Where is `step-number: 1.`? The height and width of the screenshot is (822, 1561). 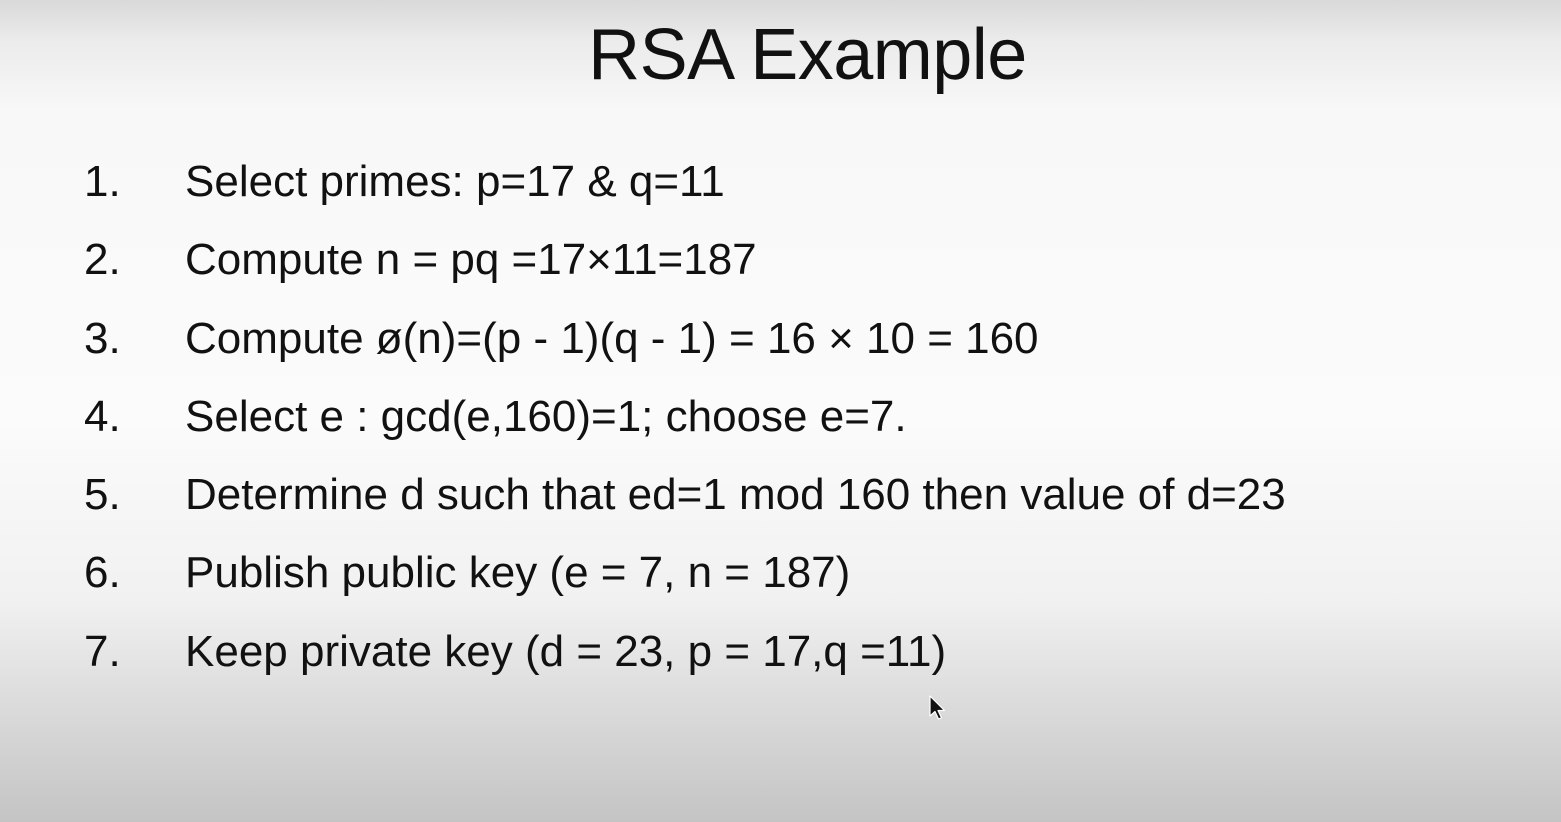 step-number: 1. is located at coordinates (102, 181).